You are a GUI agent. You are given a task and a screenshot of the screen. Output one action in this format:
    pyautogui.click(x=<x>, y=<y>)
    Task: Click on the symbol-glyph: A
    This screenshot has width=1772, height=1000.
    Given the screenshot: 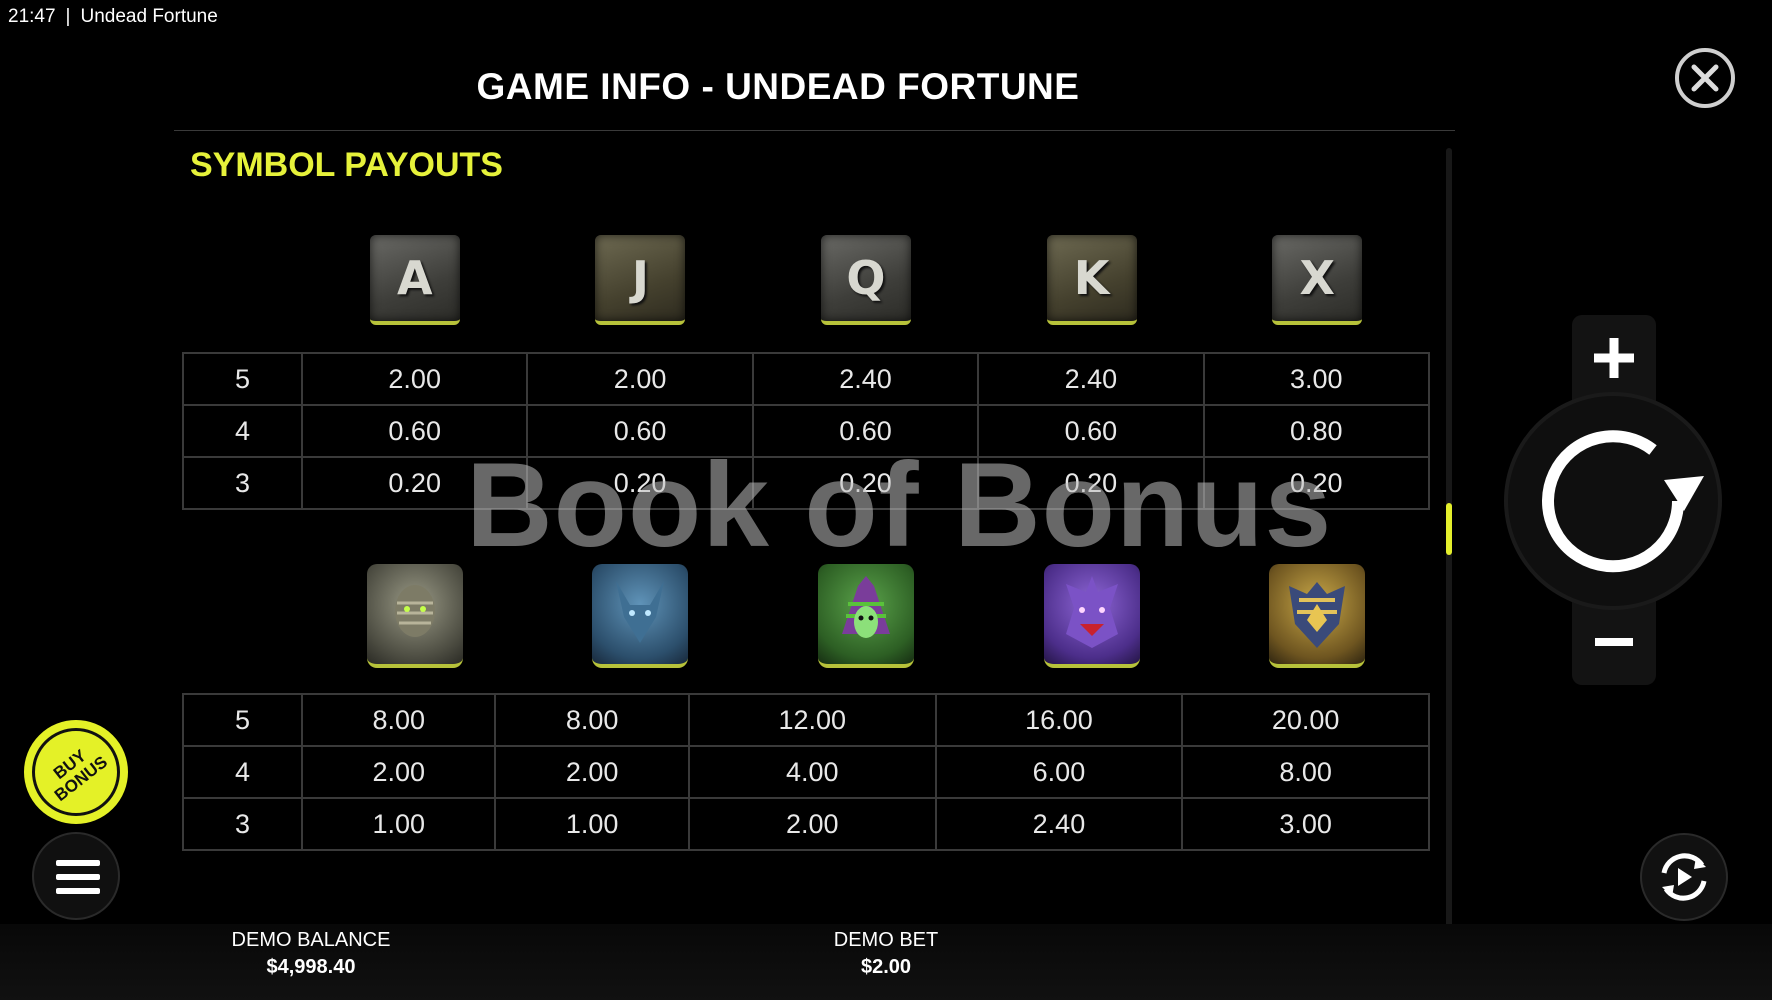 What is the action you would take?
    pyautogui.click(x=414, y=278)
    